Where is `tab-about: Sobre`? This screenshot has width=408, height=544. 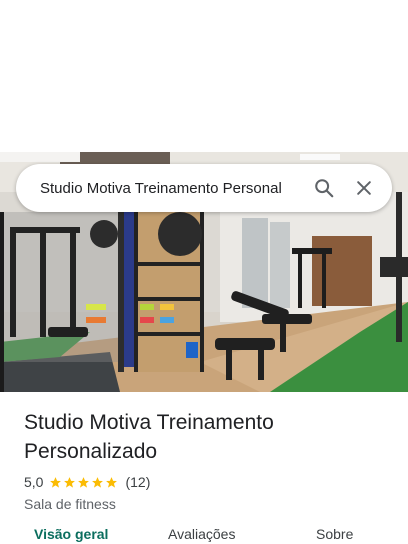 tab-about: Sobre is located at coordinates (334, 534).